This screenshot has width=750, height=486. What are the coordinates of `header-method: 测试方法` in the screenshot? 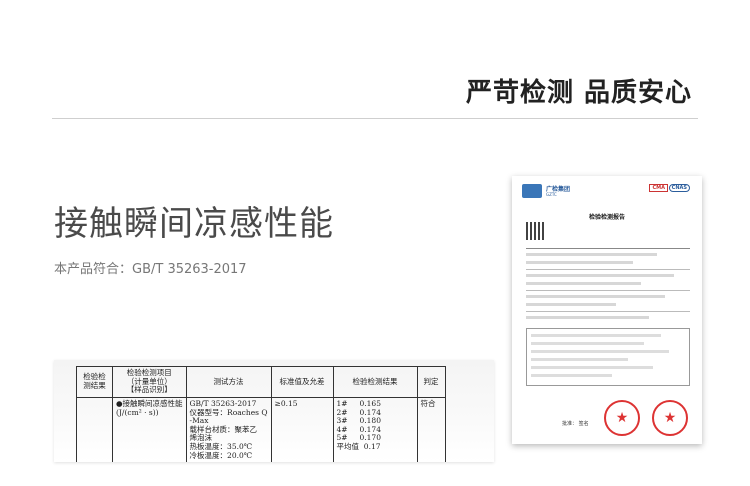 It's located at (228, 382).